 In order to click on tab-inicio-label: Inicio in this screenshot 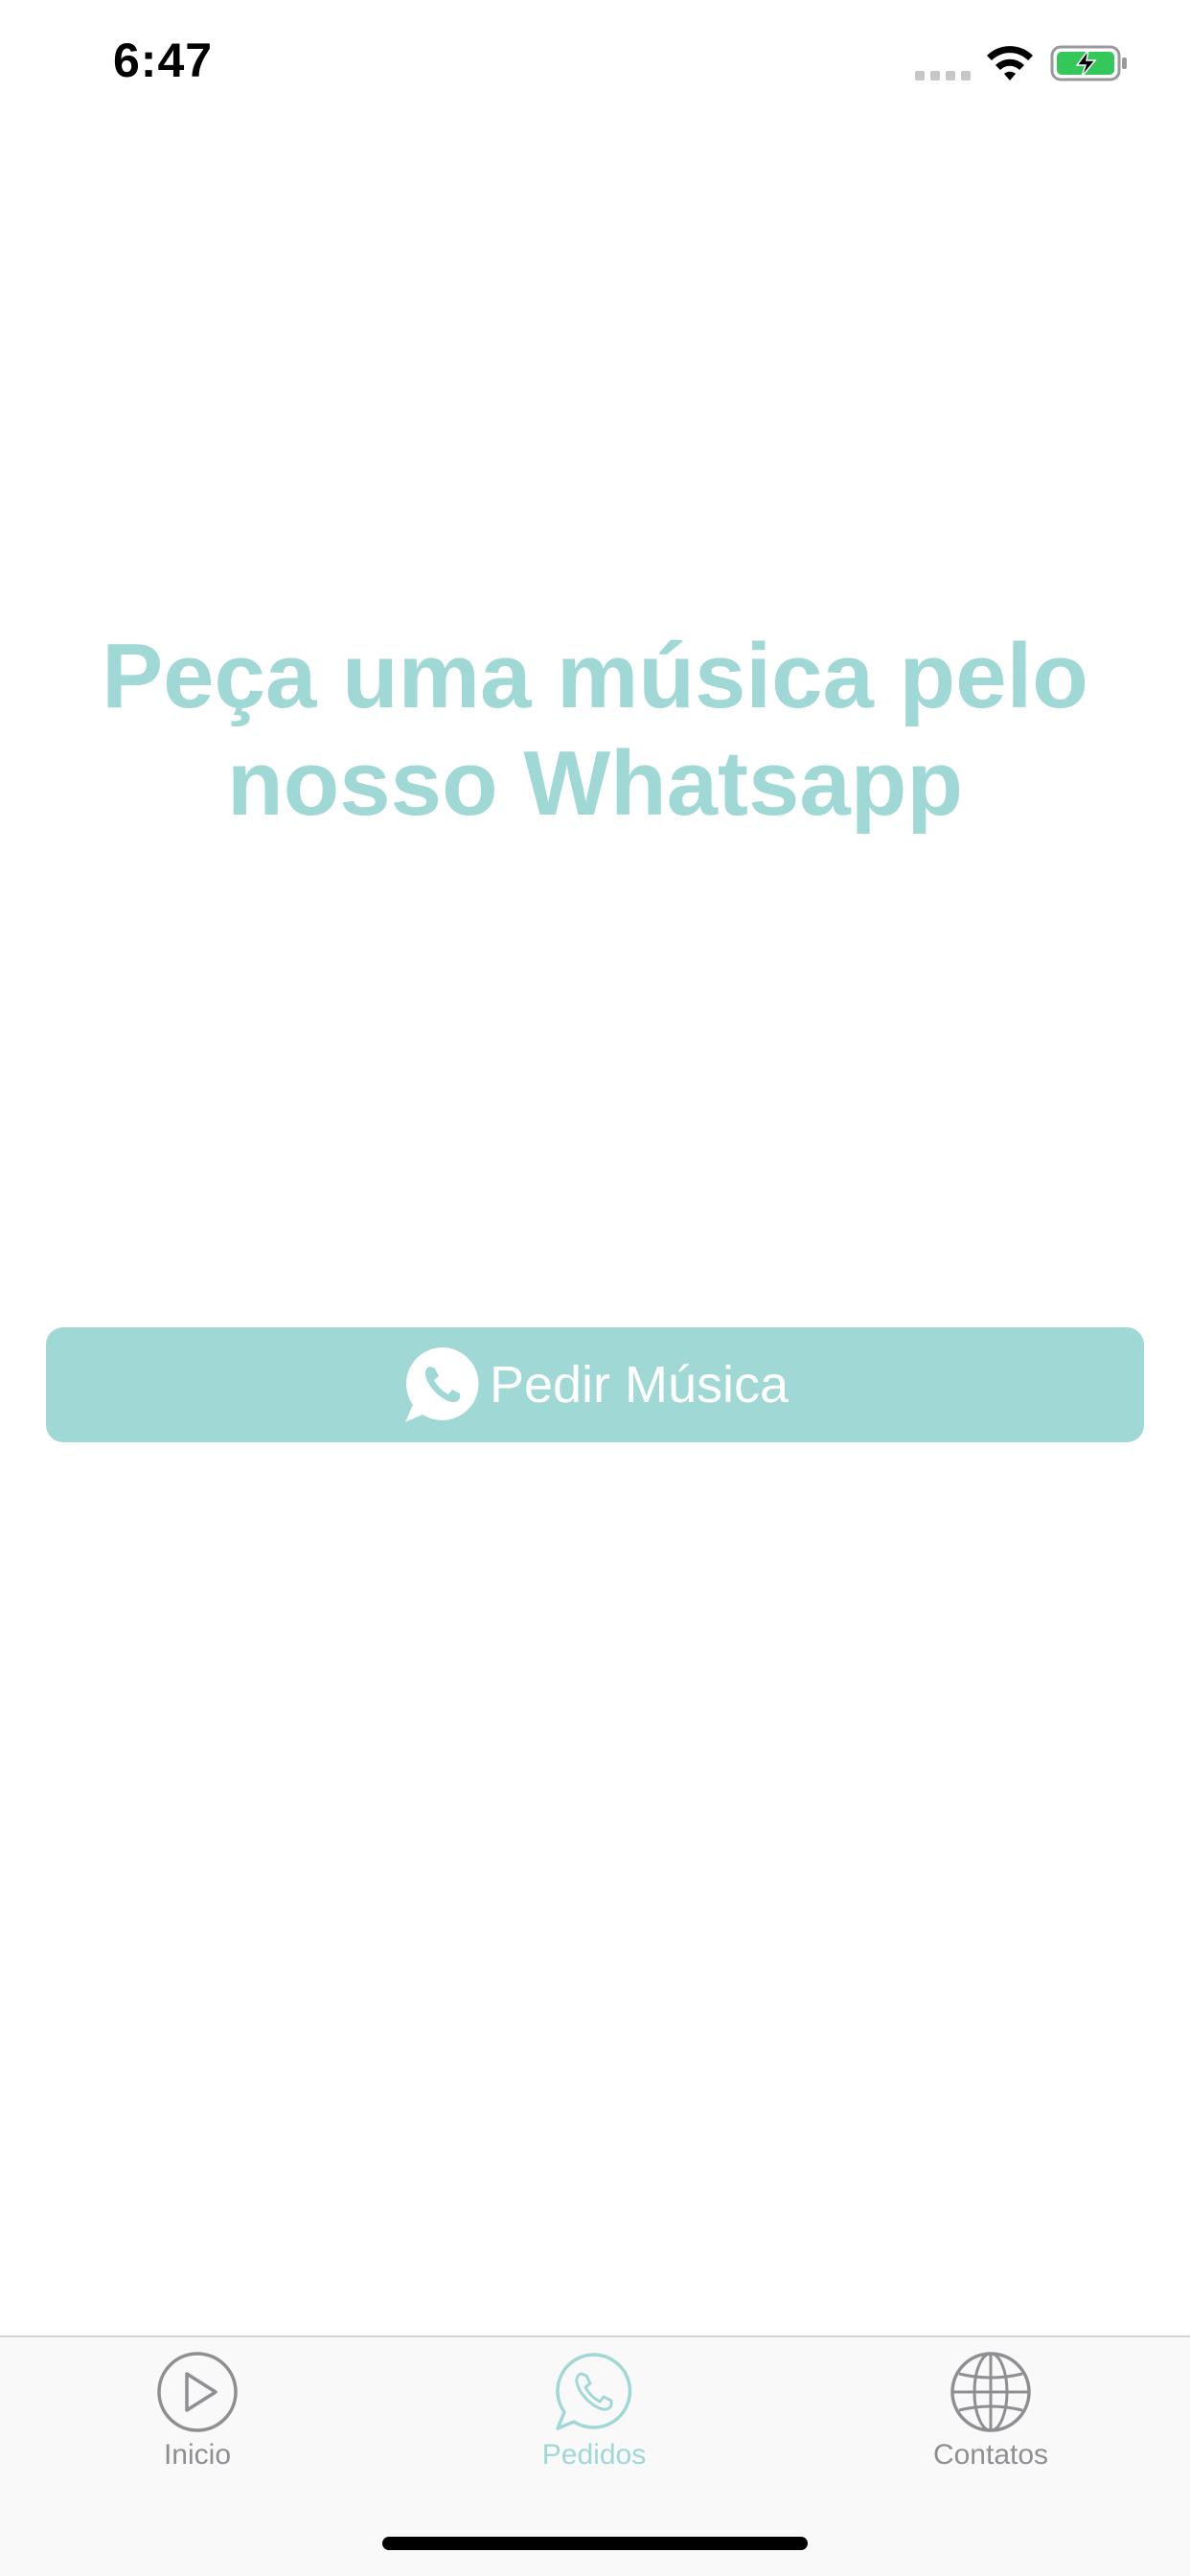, I will do `click(198, 2455)`.